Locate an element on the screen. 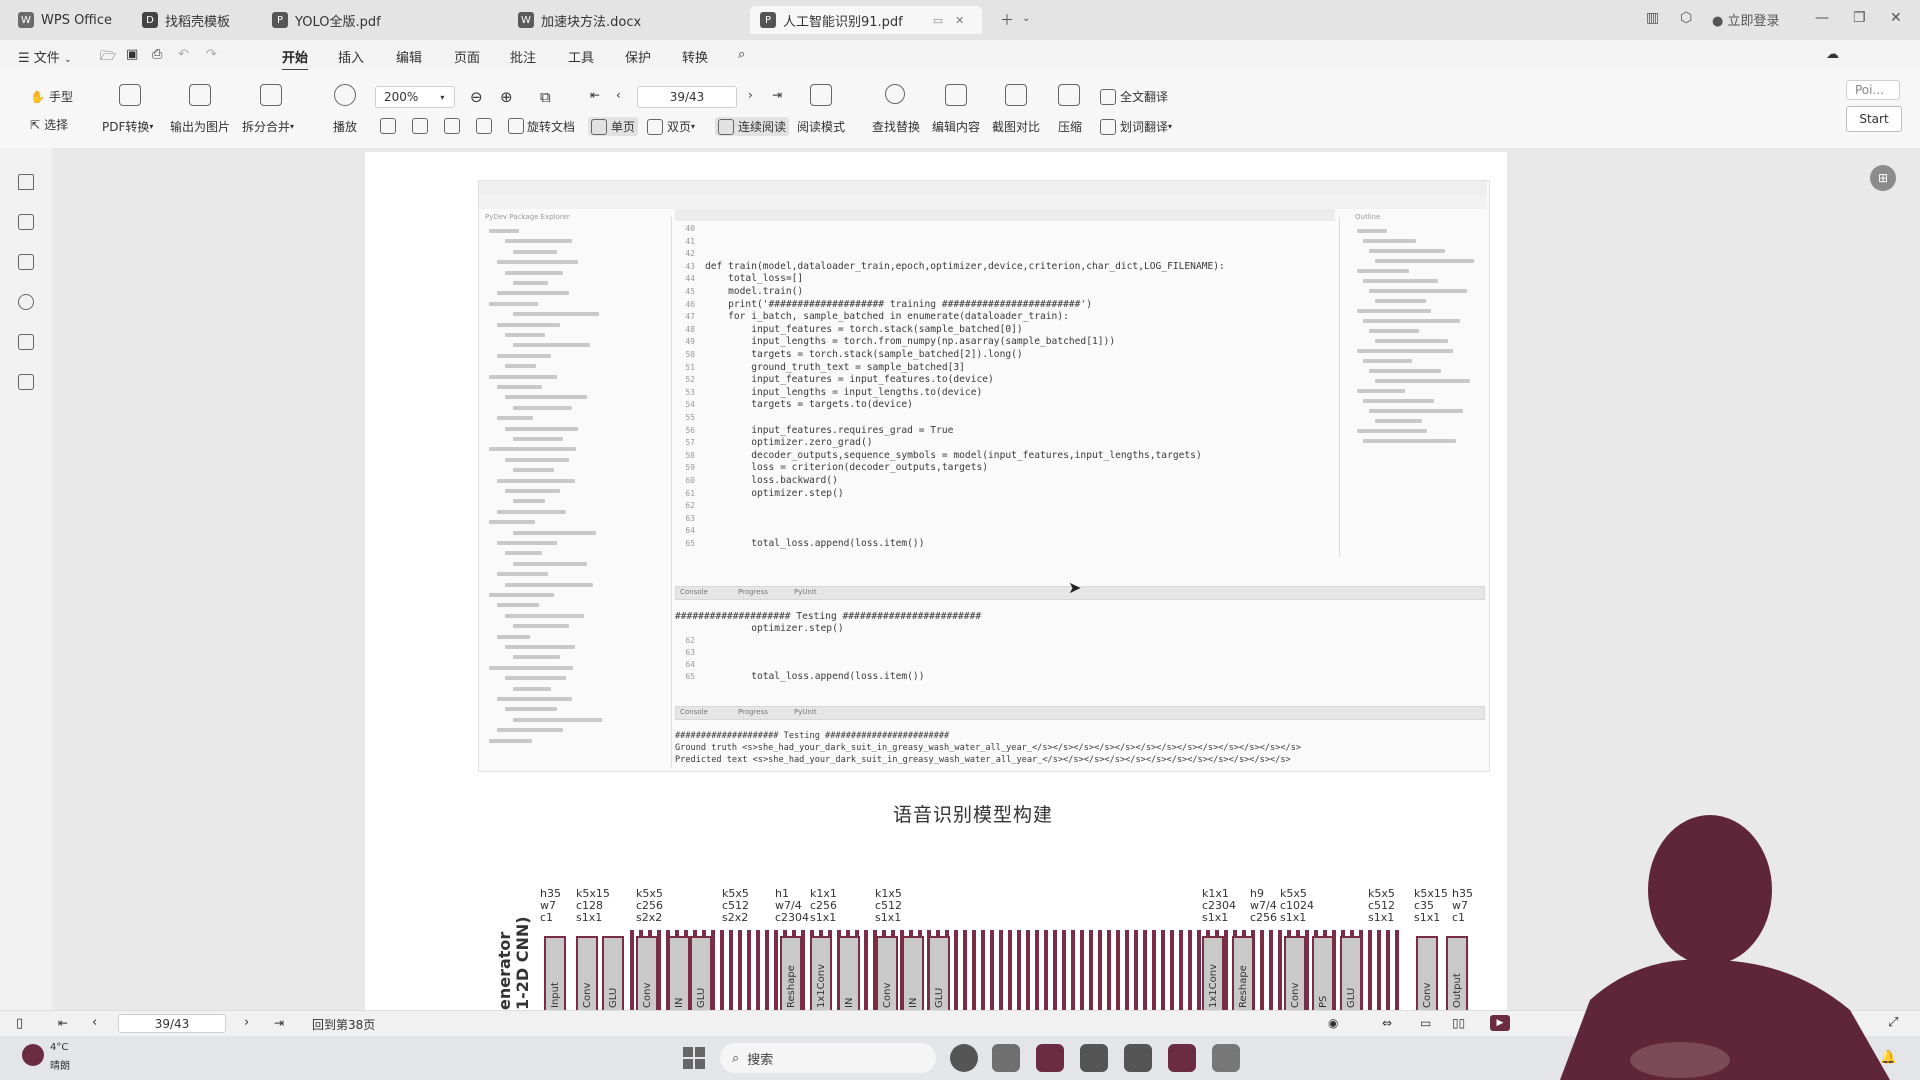 This screenshot has width=1920, height=1080. split-merge-button: 拆分合并 ▾ is located at coordinates (268, 126).